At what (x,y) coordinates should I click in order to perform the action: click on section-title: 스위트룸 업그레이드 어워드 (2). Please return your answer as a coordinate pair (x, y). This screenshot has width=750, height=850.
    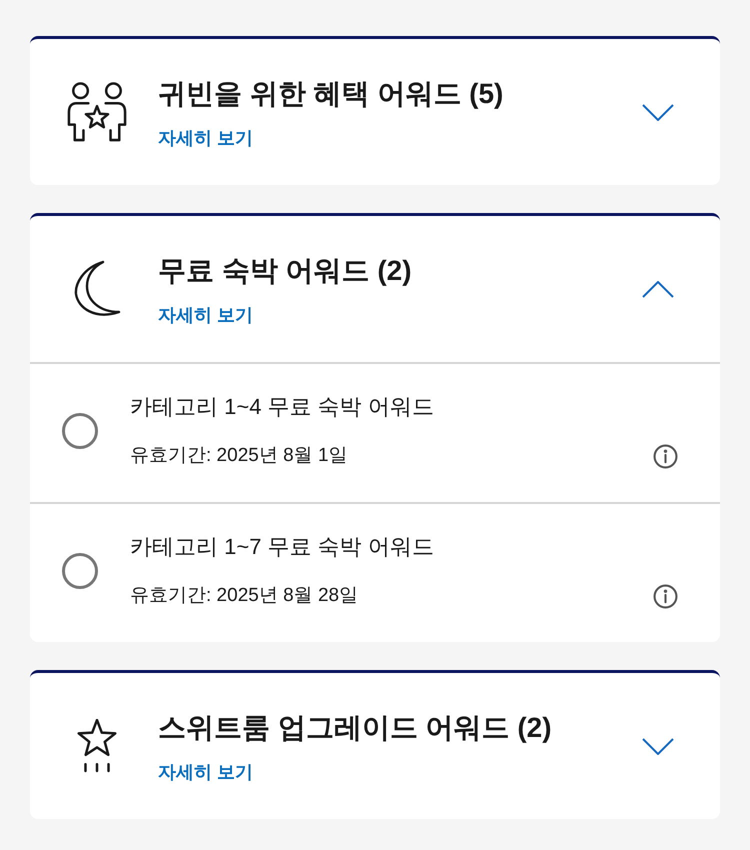
    Looking at the image, I should click on (355, 728).